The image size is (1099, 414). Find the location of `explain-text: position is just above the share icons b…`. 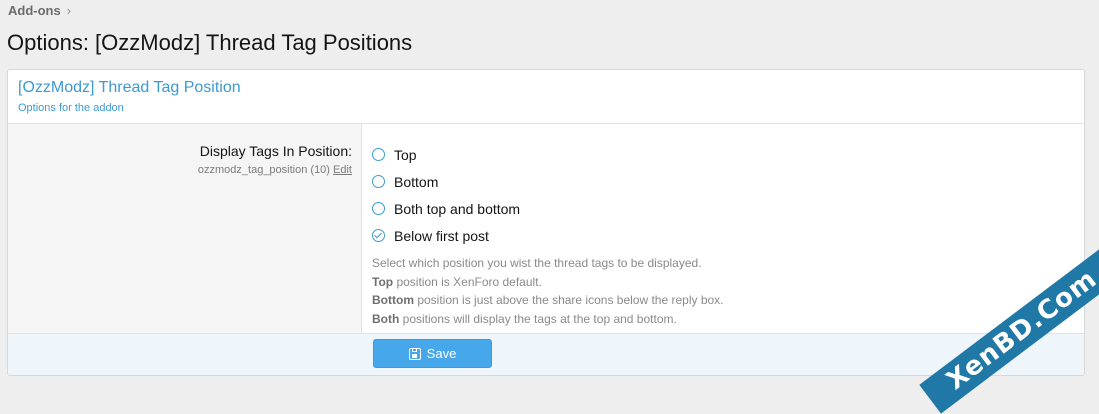

explain-text: position is just above the share icons b… is located at coordinates (569, 300).